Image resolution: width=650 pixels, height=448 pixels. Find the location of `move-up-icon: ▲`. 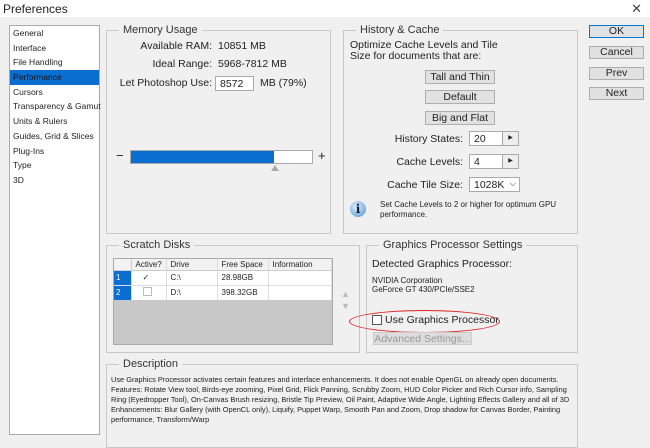

move-up-icon: ▲ is located at coordinates (345, 294).